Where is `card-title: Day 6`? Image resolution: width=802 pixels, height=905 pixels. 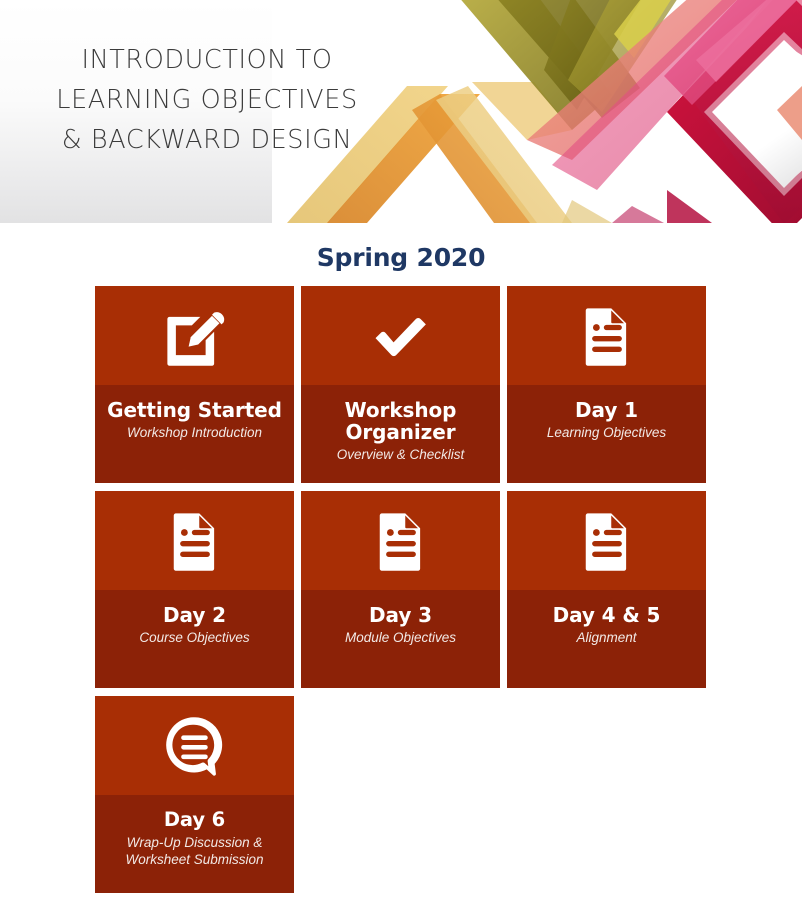 card-title: Day 6 is located at coordinates (194, 819).